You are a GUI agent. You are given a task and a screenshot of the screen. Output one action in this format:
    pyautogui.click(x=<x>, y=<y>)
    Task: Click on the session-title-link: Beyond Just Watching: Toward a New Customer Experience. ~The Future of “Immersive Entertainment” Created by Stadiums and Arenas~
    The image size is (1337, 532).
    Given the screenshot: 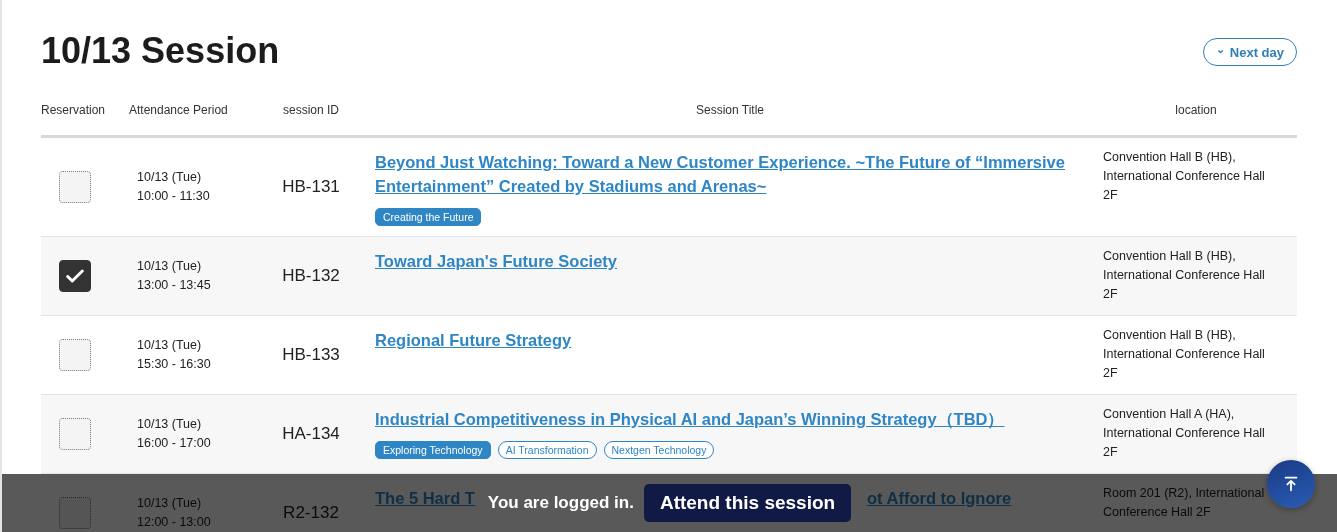 What is the action you would take?
    pyautogui.click(x=735, y=174)
    